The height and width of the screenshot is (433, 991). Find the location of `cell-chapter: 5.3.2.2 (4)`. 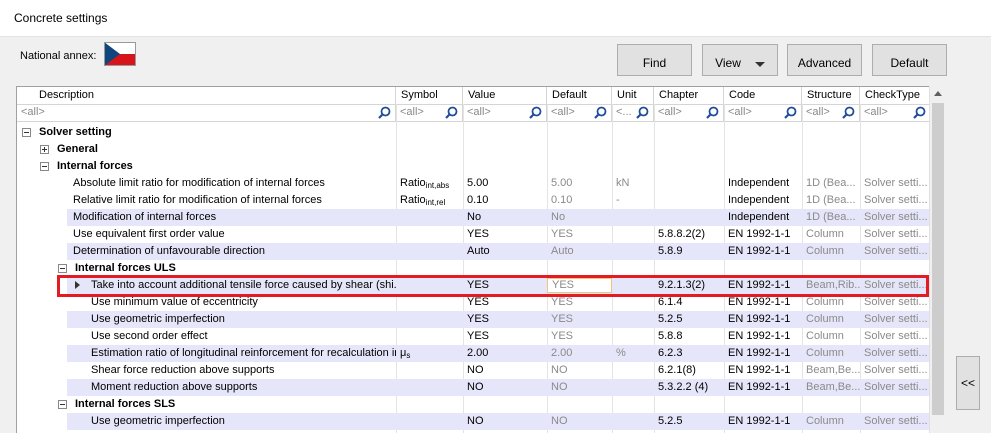

cell-chapter: 5.3.2.2 (4) is located at coordinates (683, 387).